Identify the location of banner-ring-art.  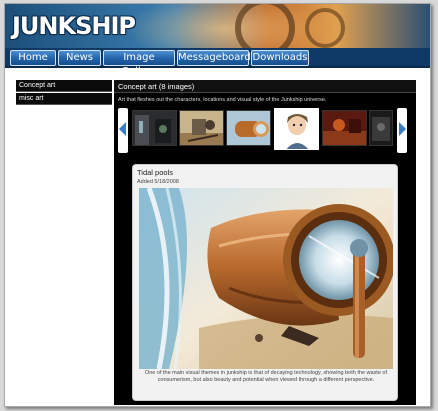
(265, 26).